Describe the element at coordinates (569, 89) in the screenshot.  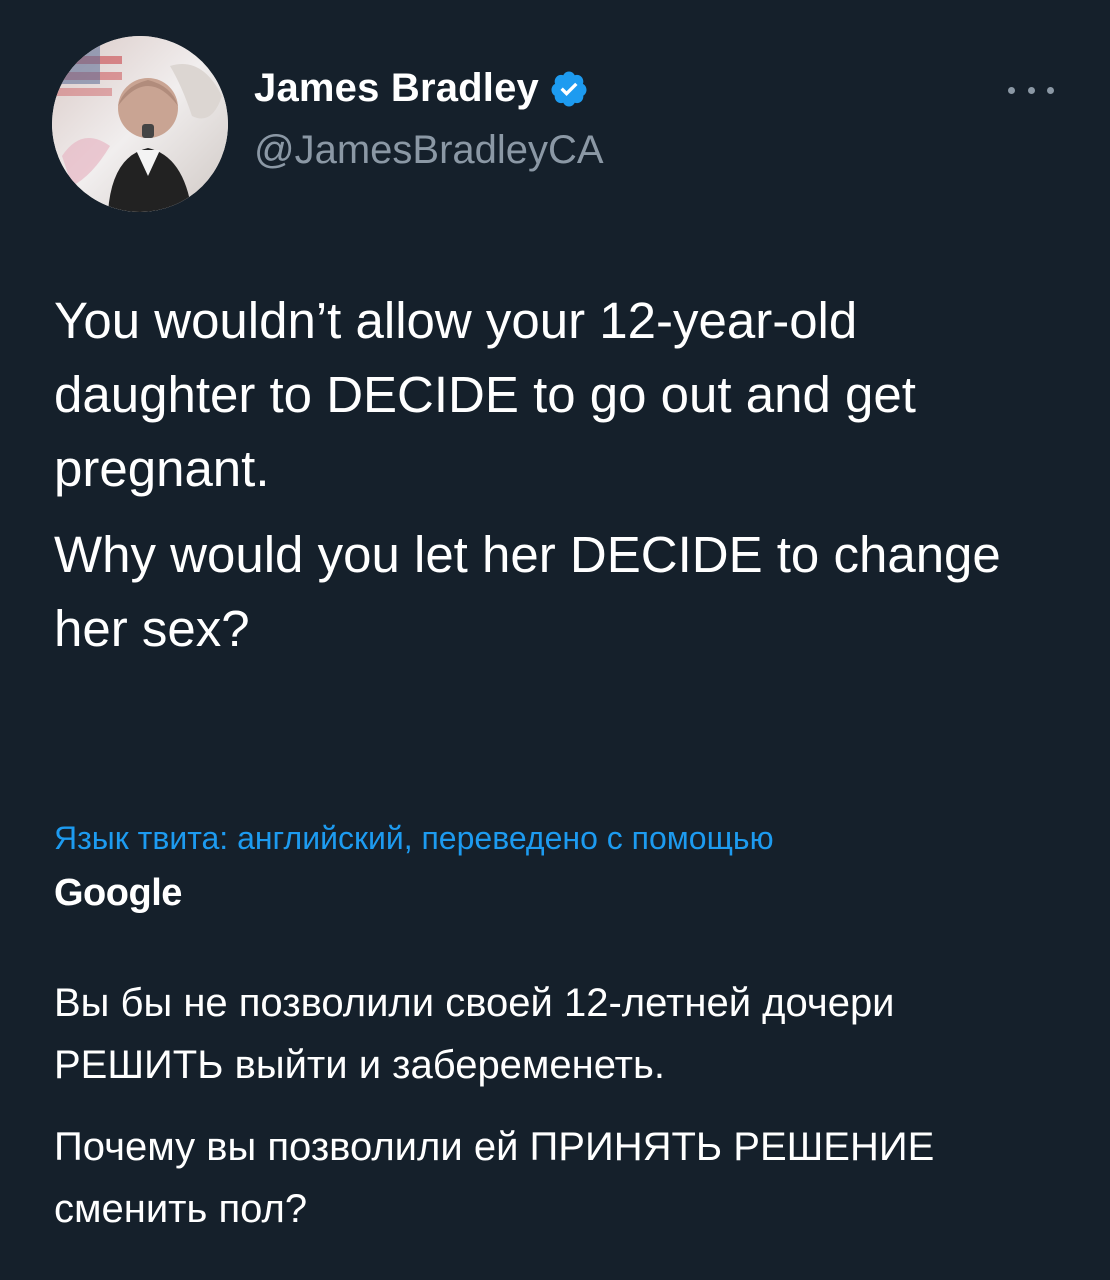
I see `verified-badge-icon` at that location.